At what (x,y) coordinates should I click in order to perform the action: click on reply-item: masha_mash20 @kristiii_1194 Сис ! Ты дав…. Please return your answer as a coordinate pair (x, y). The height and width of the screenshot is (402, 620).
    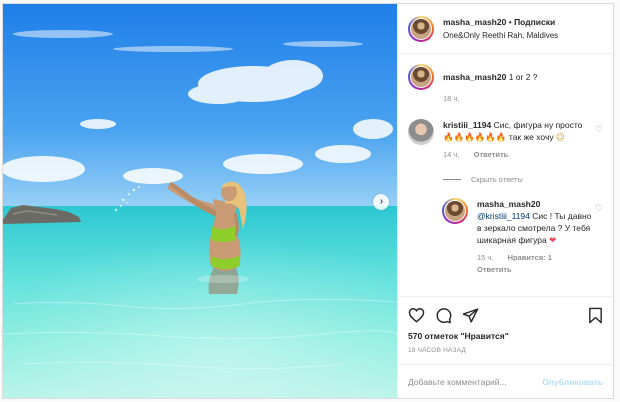
    Looking at the image, I should click on (522, 237).